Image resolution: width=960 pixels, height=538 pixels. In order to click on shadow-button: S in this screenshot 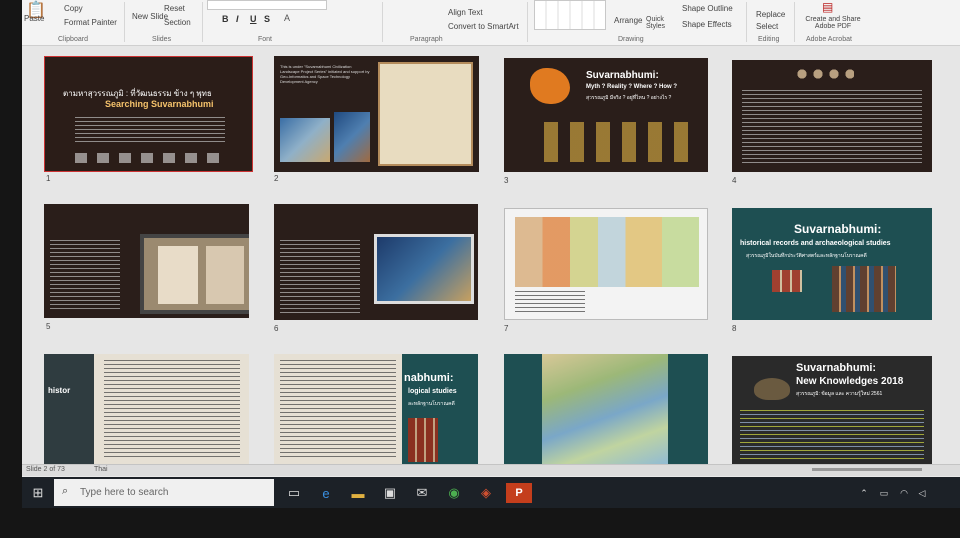, I will do `click(267, 19)`.